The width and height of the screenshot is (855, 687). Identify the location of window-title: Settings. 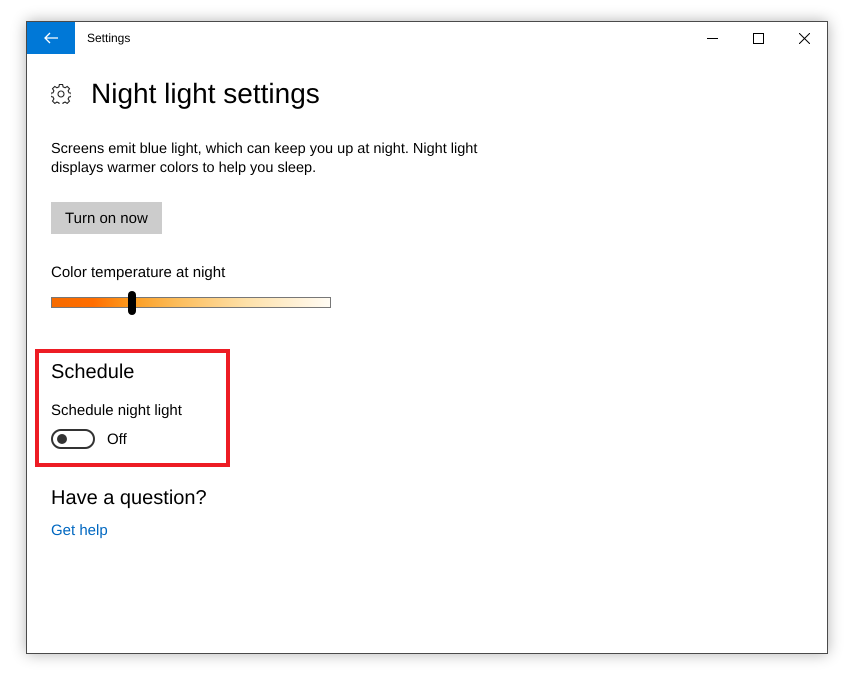
(109, 38).